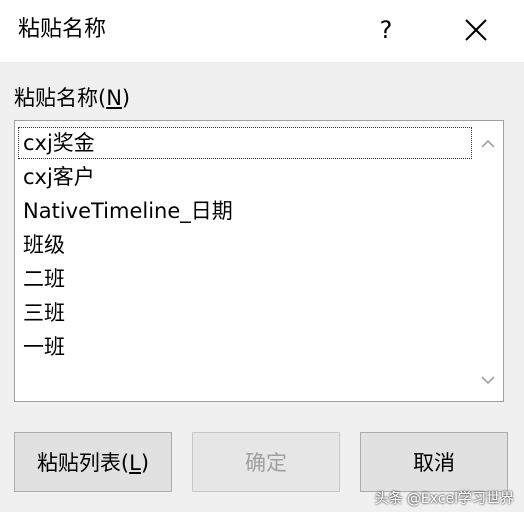 Image resolution: width=524 pixels, height=512 pixels. What do you see at coordinates (145, 463) in the screenshot?
I see `paste-list-label-suffix: )` at bounding box center [145, 463].